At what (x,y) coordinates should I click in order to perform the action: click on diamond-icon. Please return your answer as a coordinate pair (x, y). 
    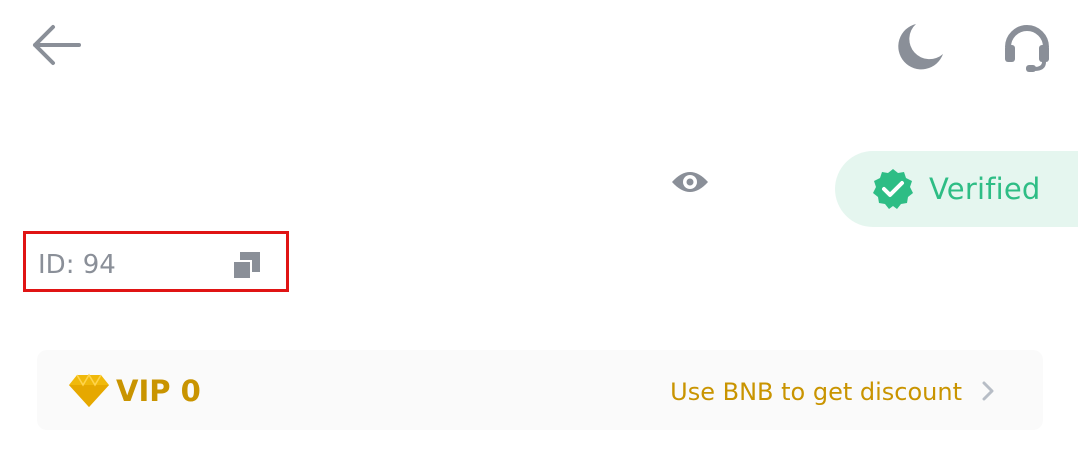
    Looking at the image, I should click on (89, 391).